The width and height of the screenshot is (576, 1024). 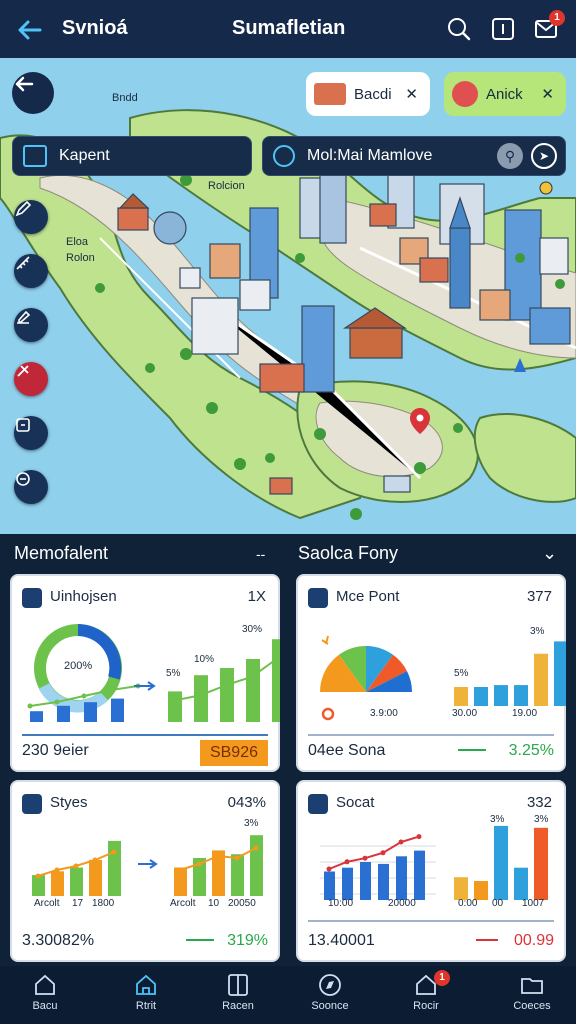 I want to click on change-value: 00.99, so click(x=533, y=940).